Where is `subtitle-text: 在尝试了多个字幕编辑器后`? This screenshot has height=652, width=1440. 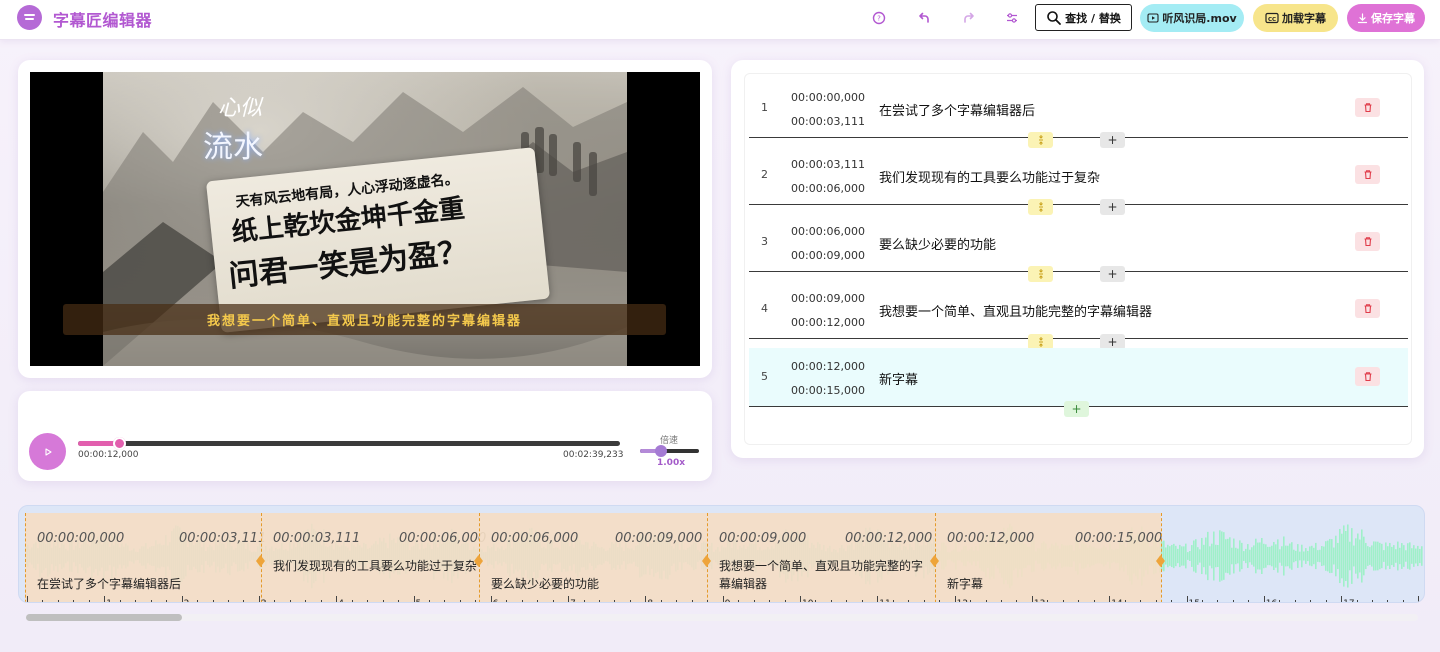 subtitle-text: 在尝试了多个字幕编辑器后 is located at coordinates (957, 109).